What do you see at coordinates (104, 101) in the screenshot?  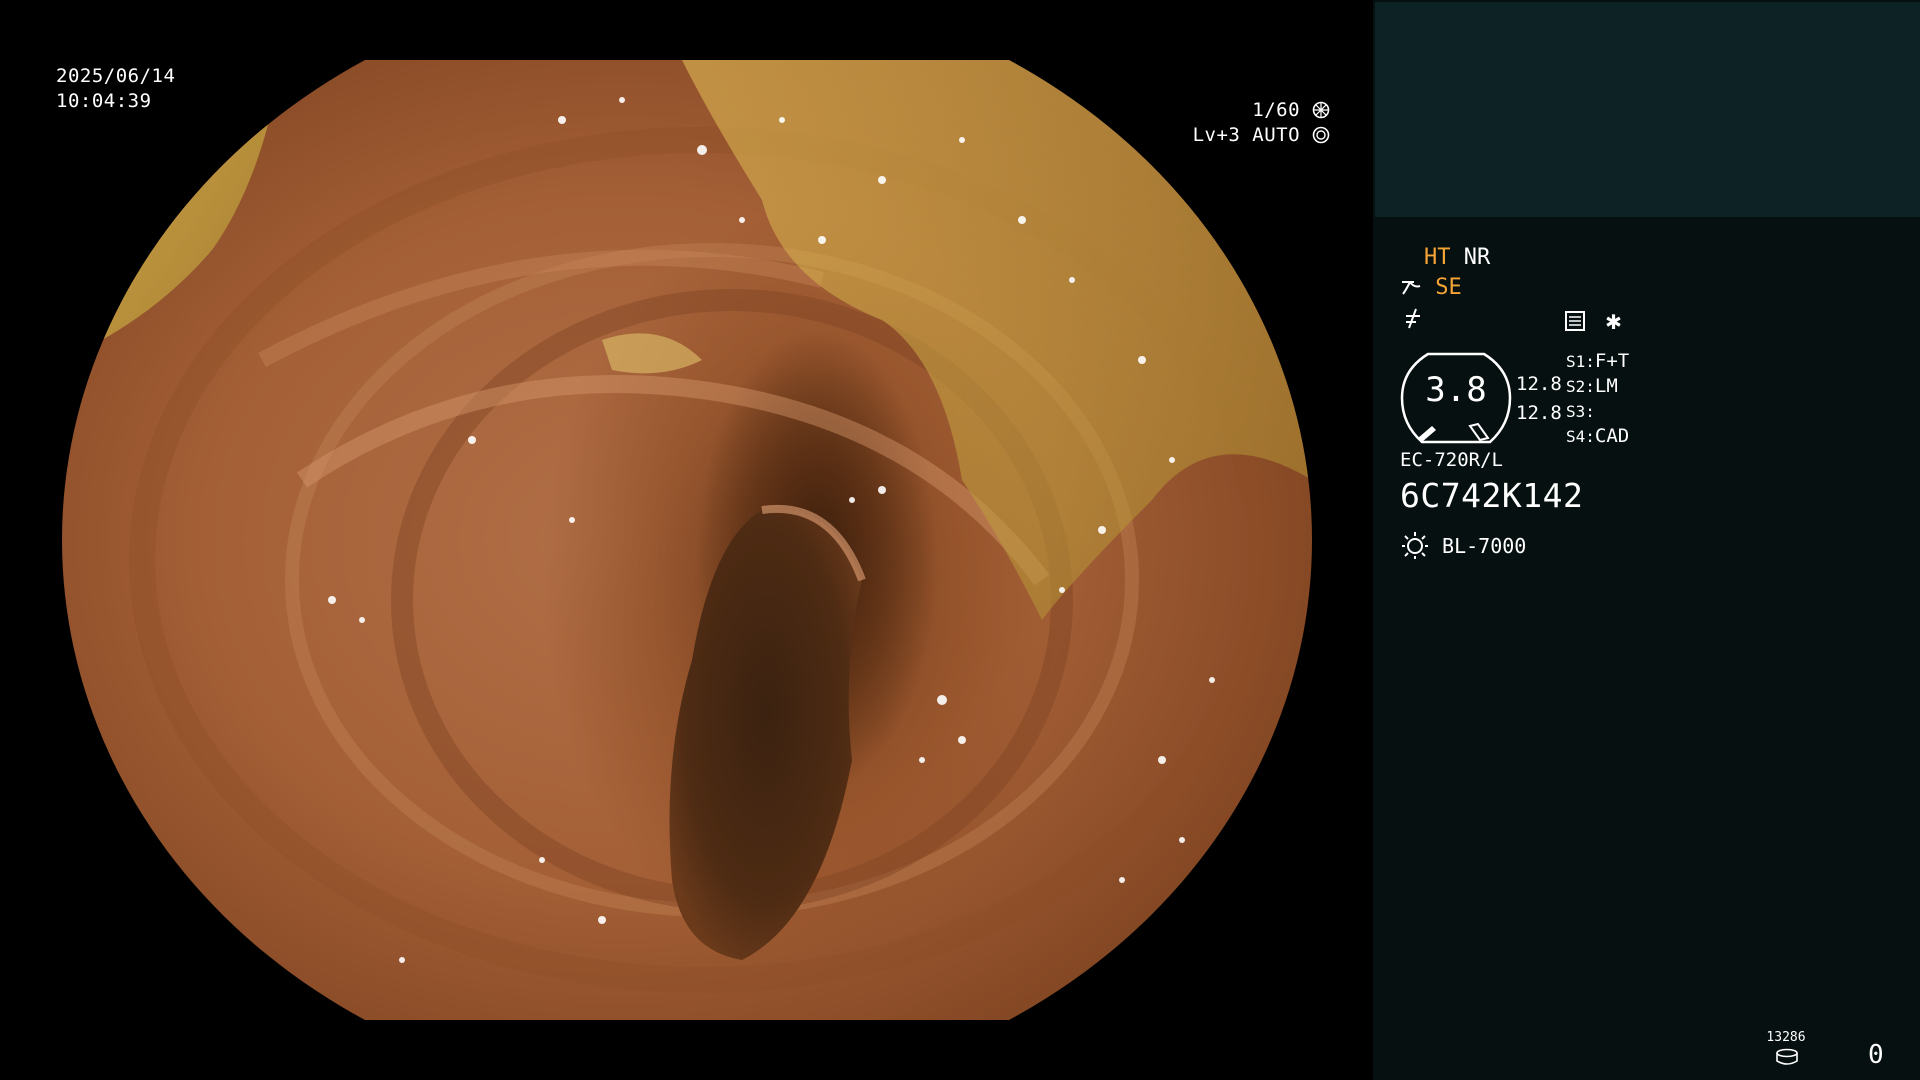 I see `capture-time: 10:04:39` at bounding box center [104, 101].